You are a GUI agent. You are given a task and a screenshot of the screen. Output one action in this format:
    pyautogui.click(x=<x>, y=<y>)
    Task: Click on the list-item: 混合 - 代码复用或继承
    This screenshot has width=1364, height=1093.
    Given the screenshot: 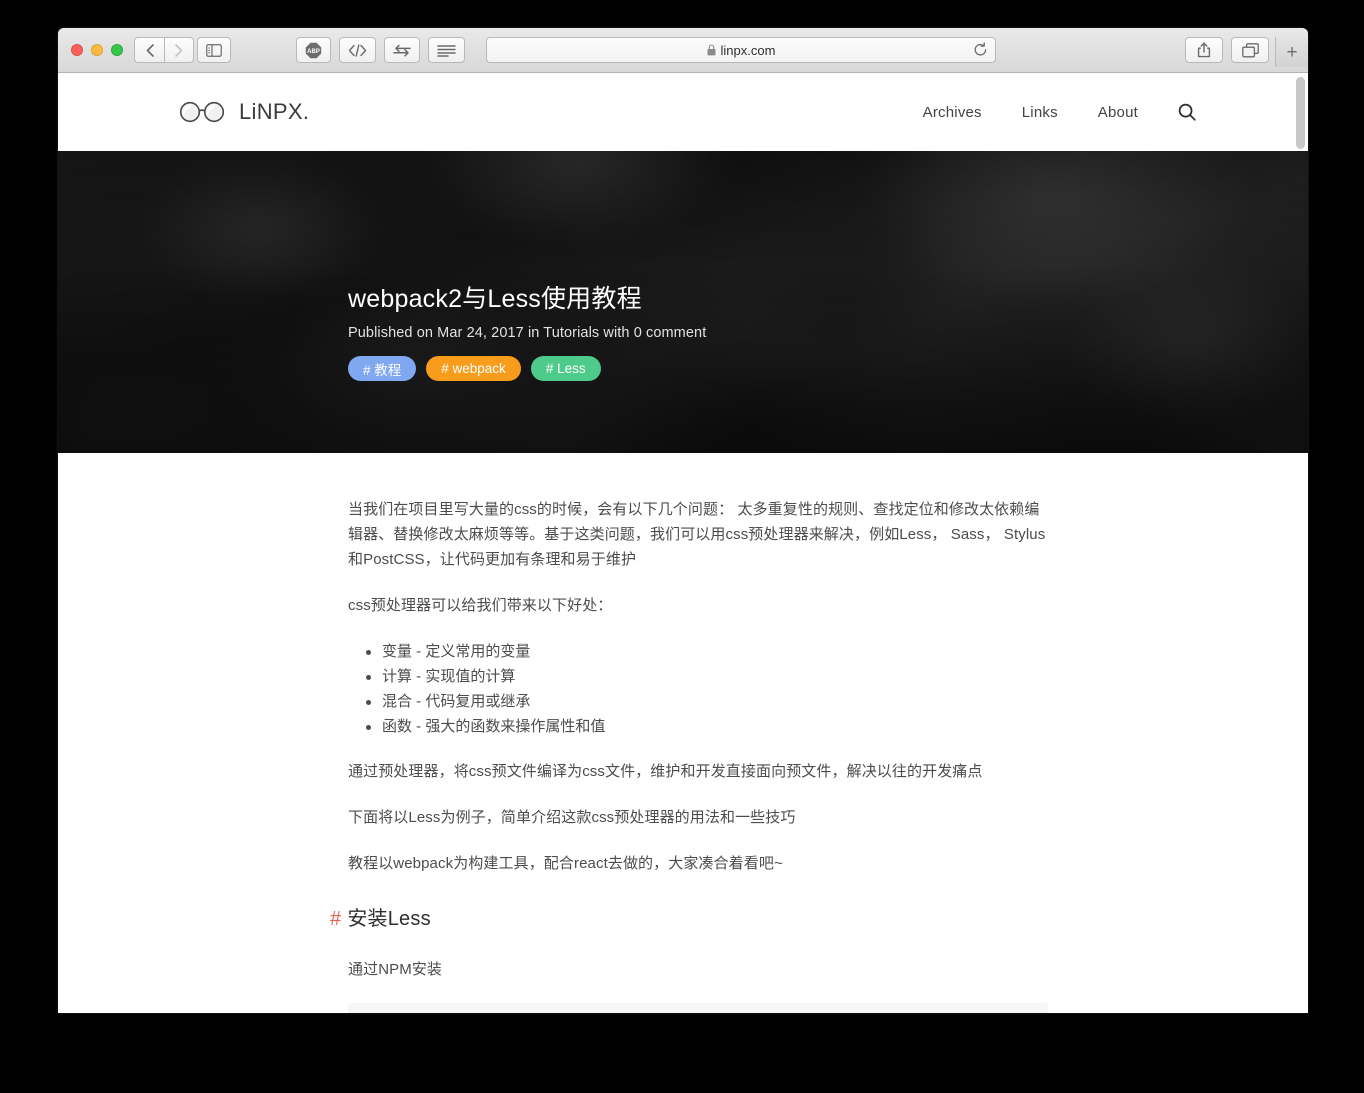 What is the action you would take?
    pyautogui.click(x=698, y=701)
    